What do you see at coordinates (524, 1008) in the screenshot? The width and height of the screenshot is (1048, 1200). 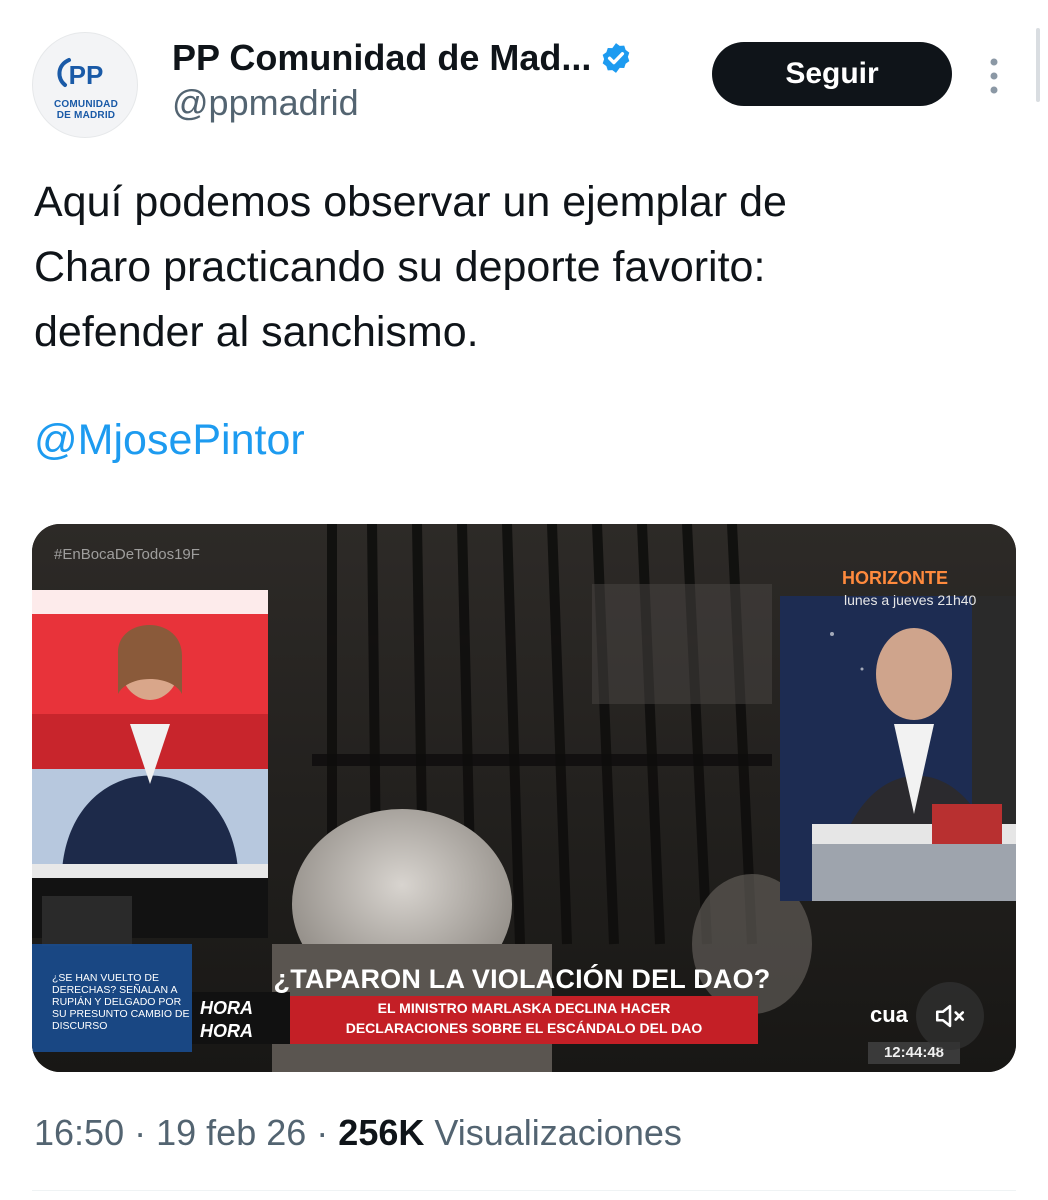 I see `subheadline-line1: EL MINISTRO MARLASKA DECLINA HACER` at bounding box center [524, 1008].